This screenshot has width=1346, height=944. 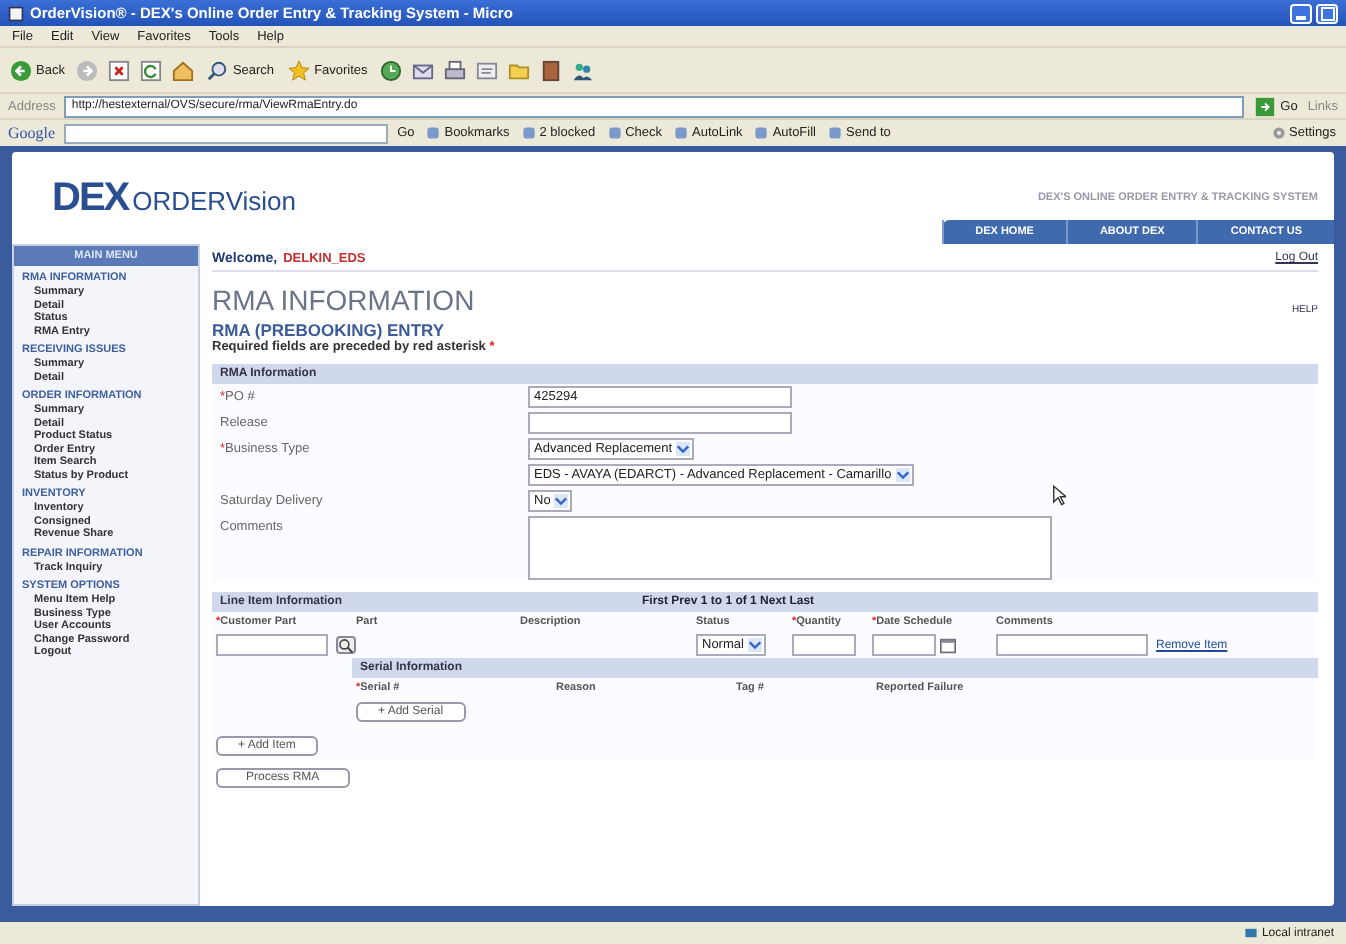 I want to click on maximize-button, so click(x=1327, y=13).